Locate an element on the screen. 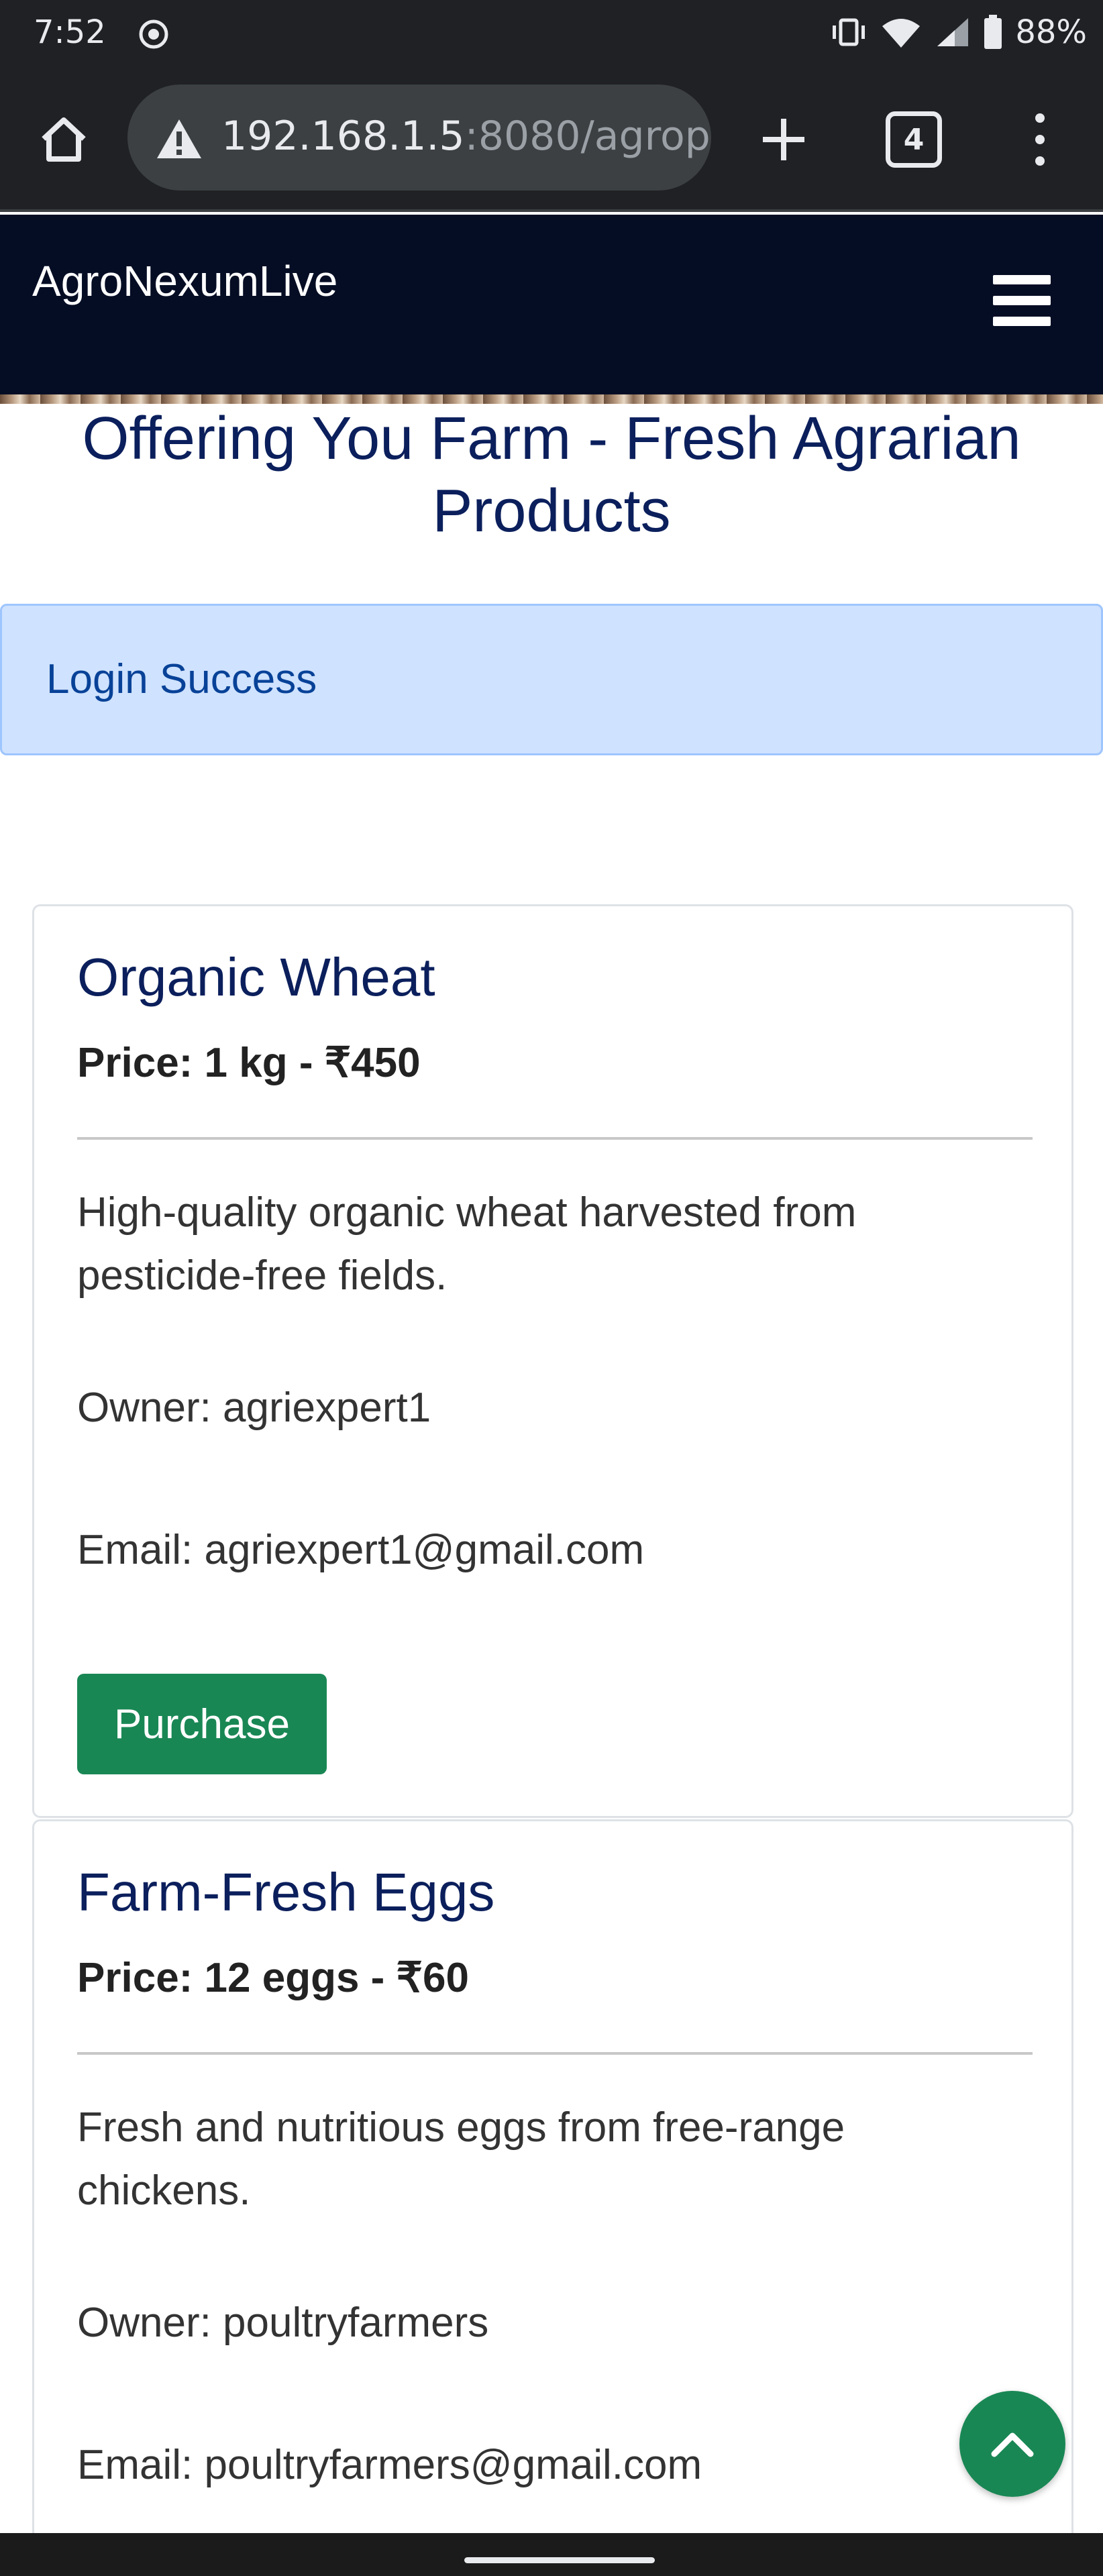 The width and height of the screenshot is (1103, 2576). more-menu-button is located at coordinates (1040, 139).